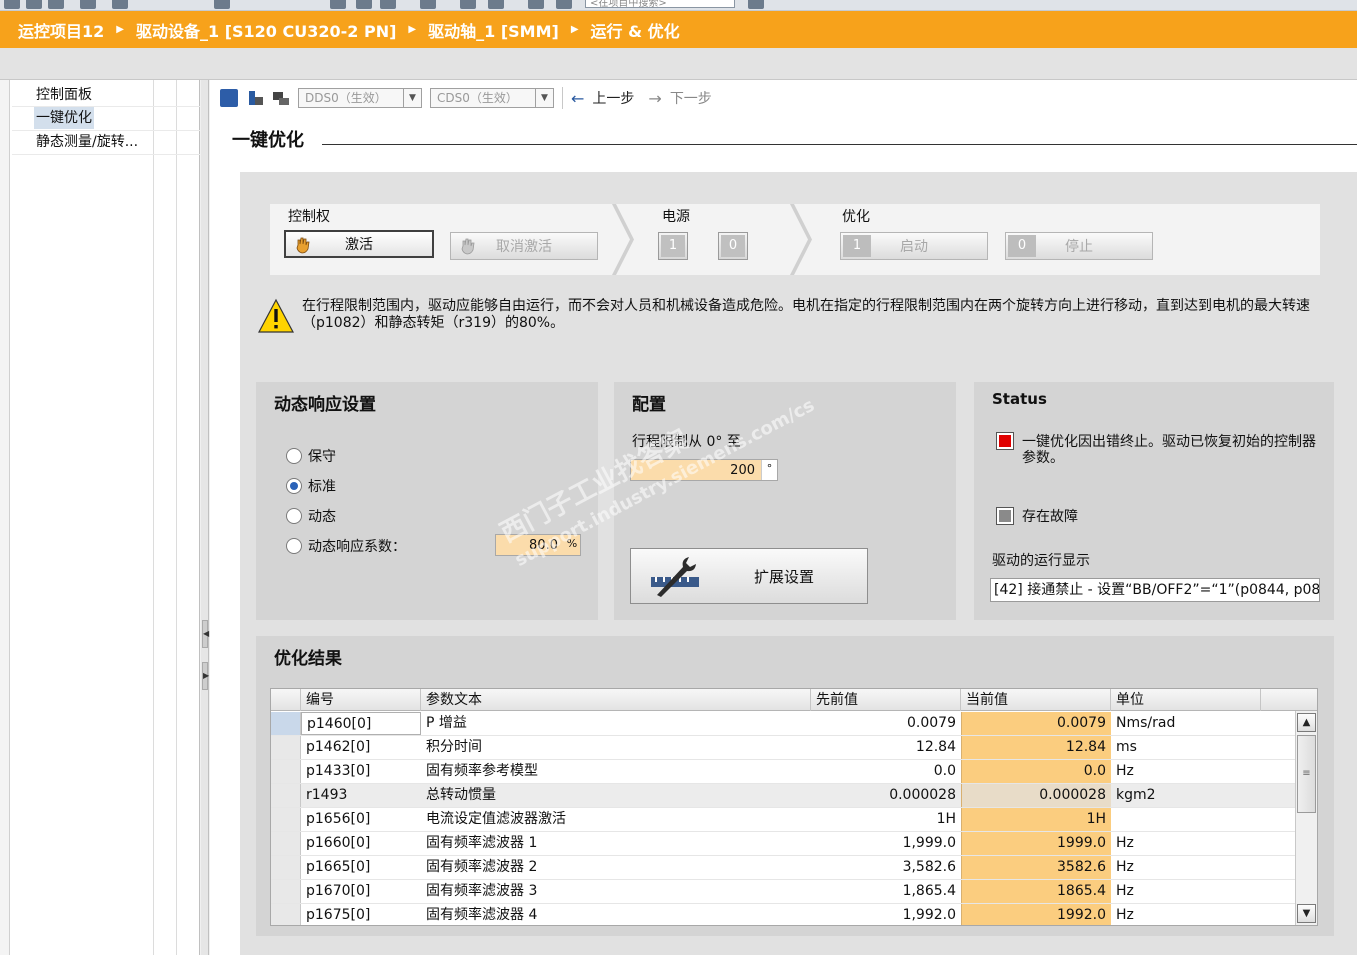 The width and height of the screenshot is (1357, 955). I want to click on go-online-icon, so click(222, 4).